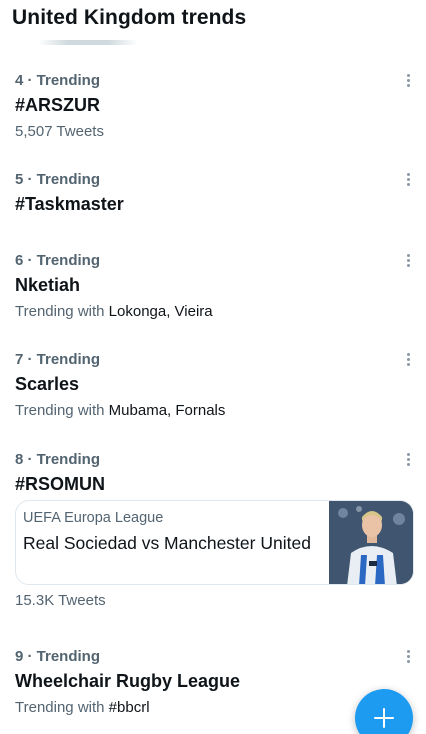 The height and width of the screenshot is (734, 426). Describe the element at coordinates (129, 707) in the screenshot. I see `trending-with-names: #bbcrl` at that location.